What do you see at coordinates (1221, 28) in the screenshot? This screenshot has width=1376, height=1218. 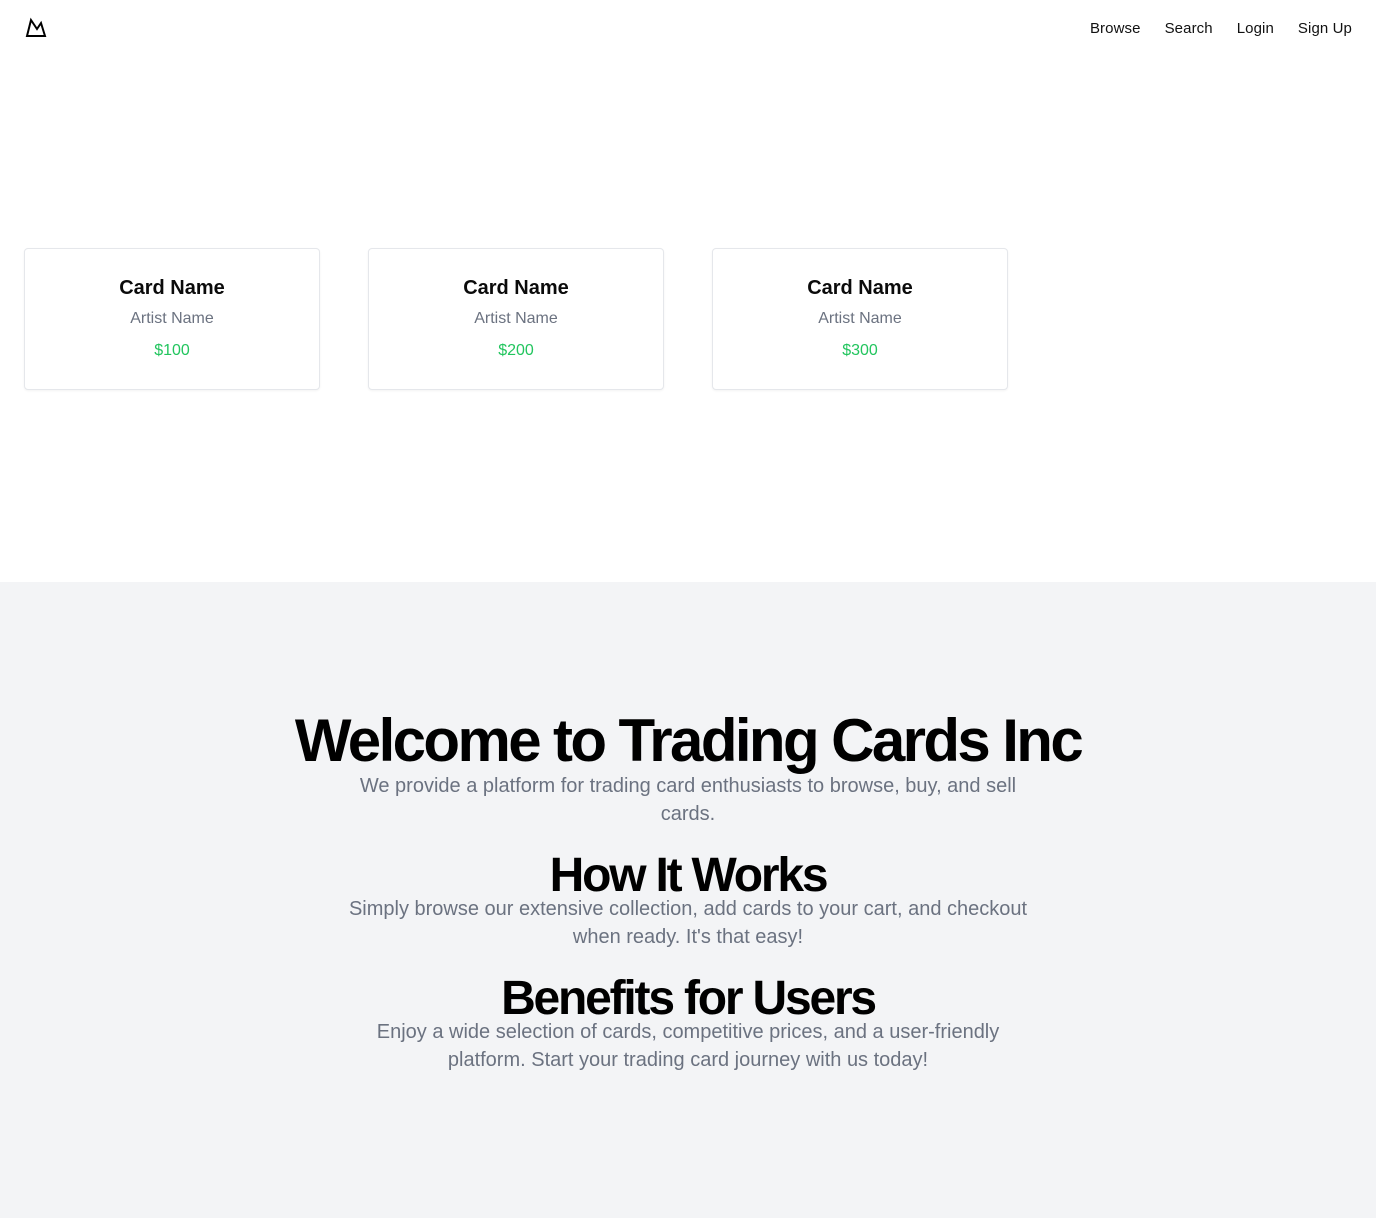 I see `main-nav: Browse Search Login Sign Up` at bounding box center [1221, 28].